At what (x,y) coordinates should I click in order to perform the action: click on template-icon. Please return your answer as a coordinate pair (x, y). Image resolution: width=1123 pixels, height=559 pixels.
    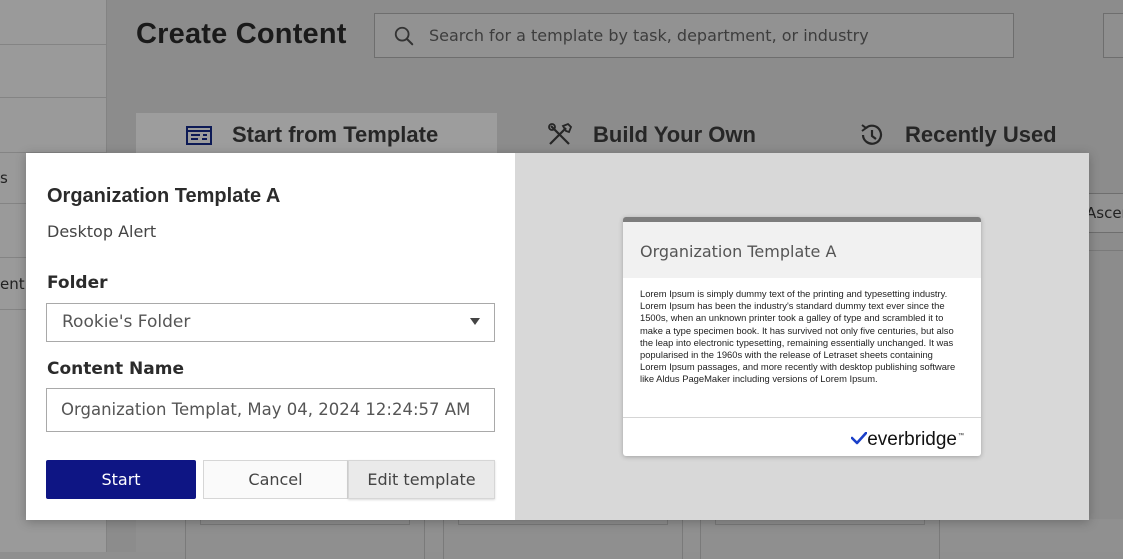
    Looking at the image, I should click on (199, 135).